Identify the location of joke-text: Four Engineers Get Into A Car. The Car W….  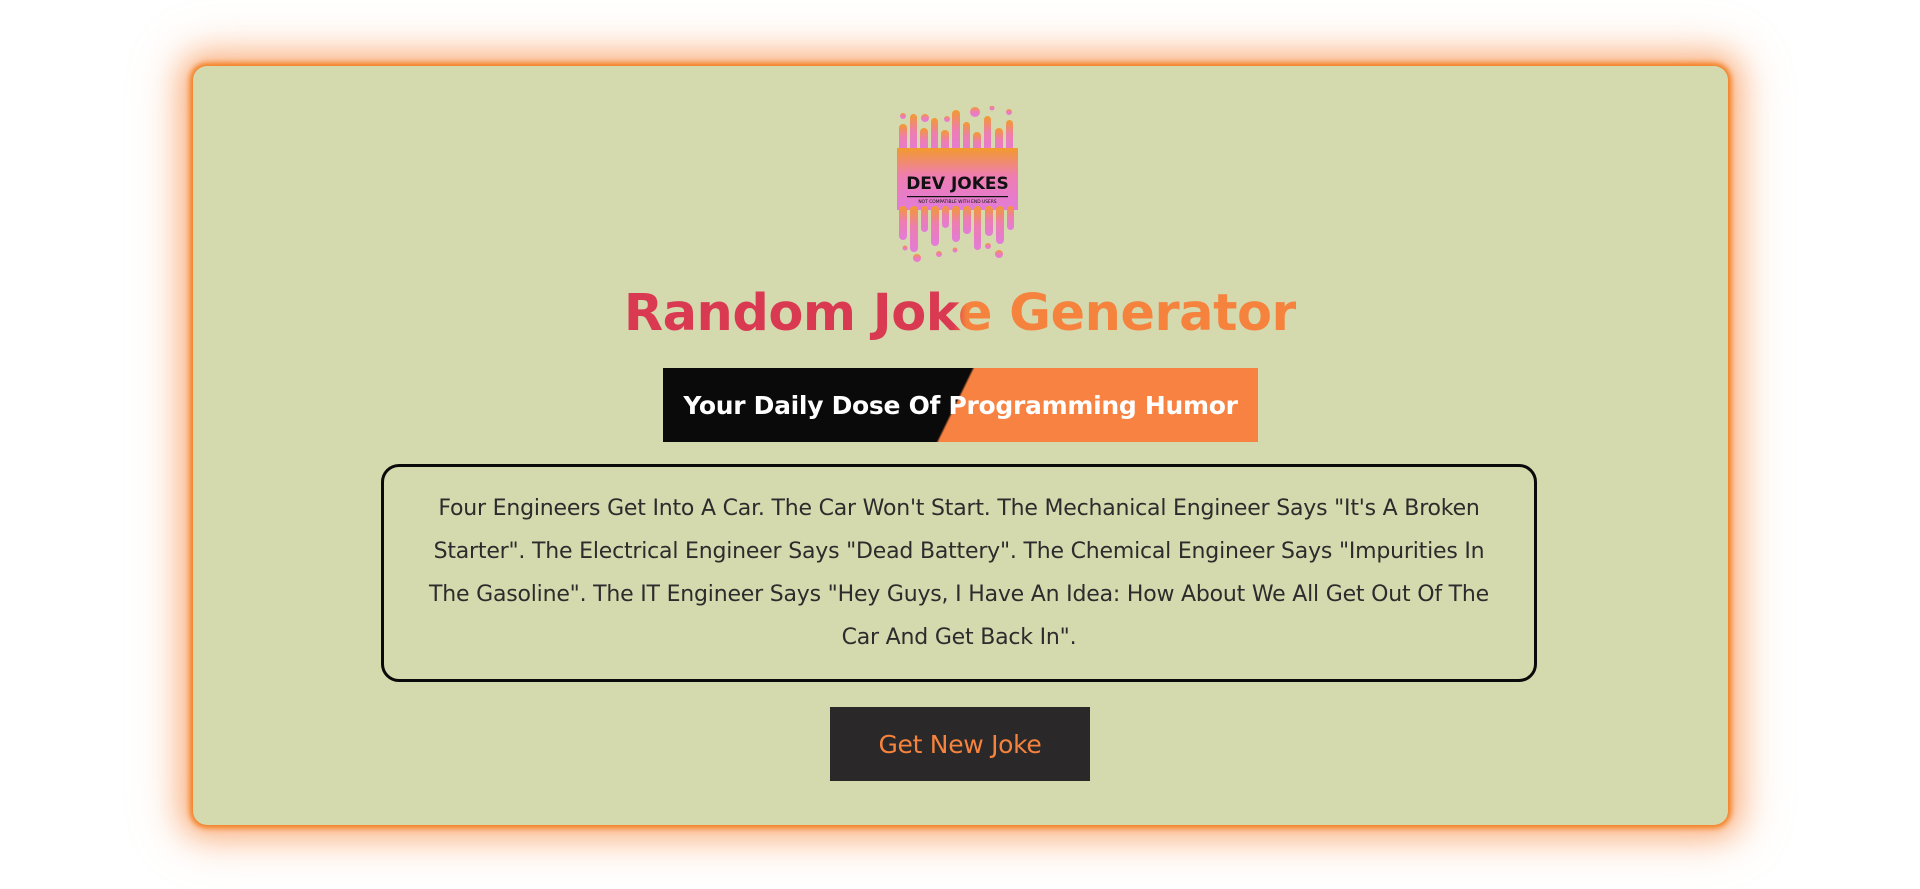
(959, 573).